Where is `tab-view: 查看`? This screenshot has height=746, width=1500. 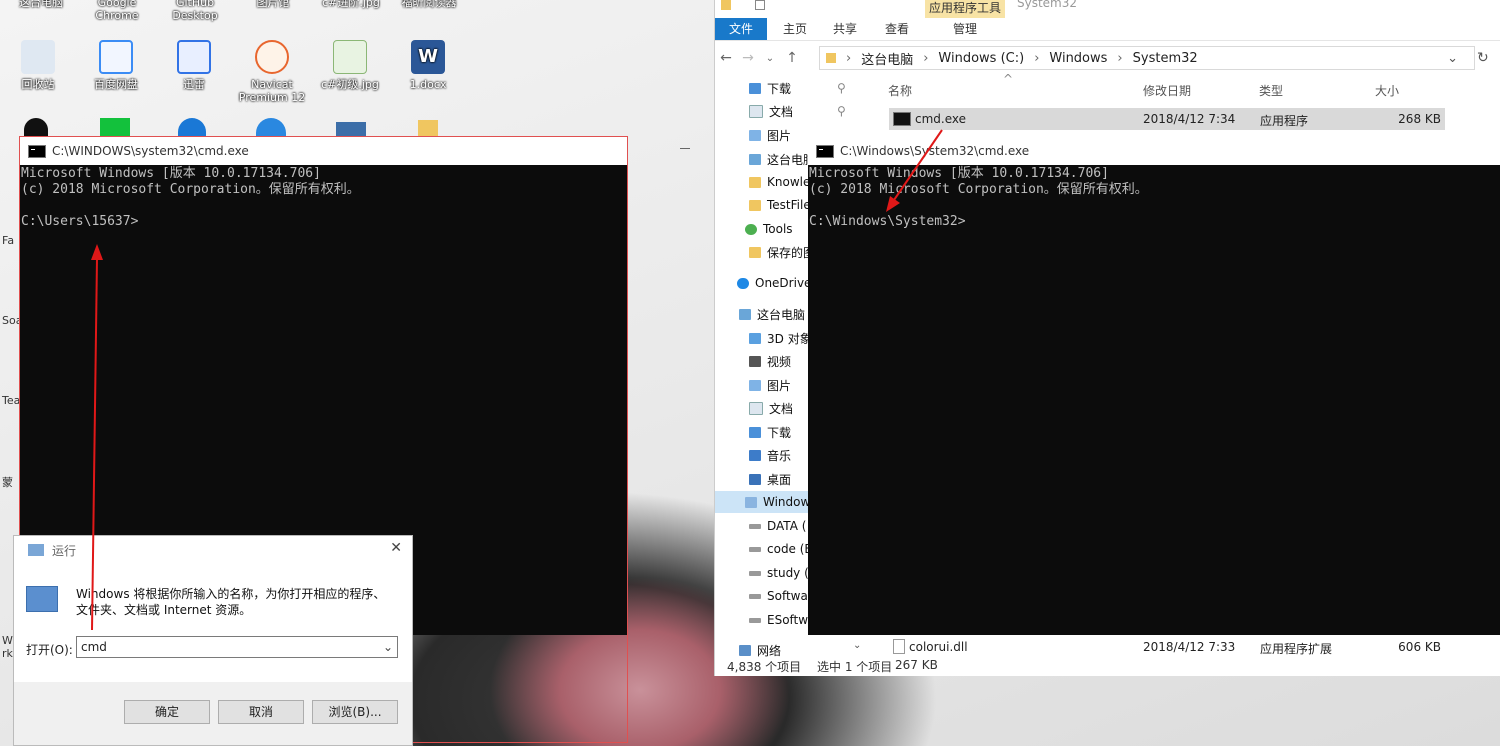 tab-view: 查看 is located at coordinates (897, 28).